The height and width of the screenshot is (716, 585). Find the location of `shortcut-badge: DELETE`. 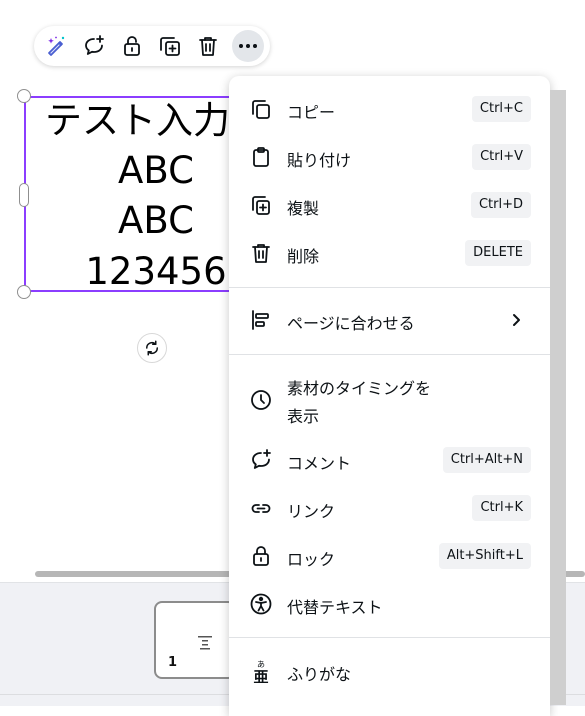

shortcut-badge: DELETE is located at coordinates (498, 253).